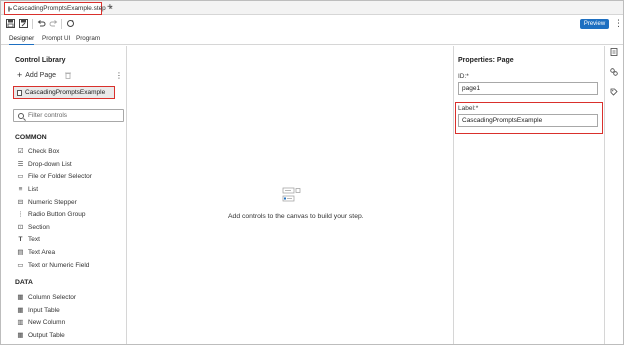  What do you see at coordinates (53, 23) in the screenshot?
I see `redo-icon` at bounding box center [53, 23].